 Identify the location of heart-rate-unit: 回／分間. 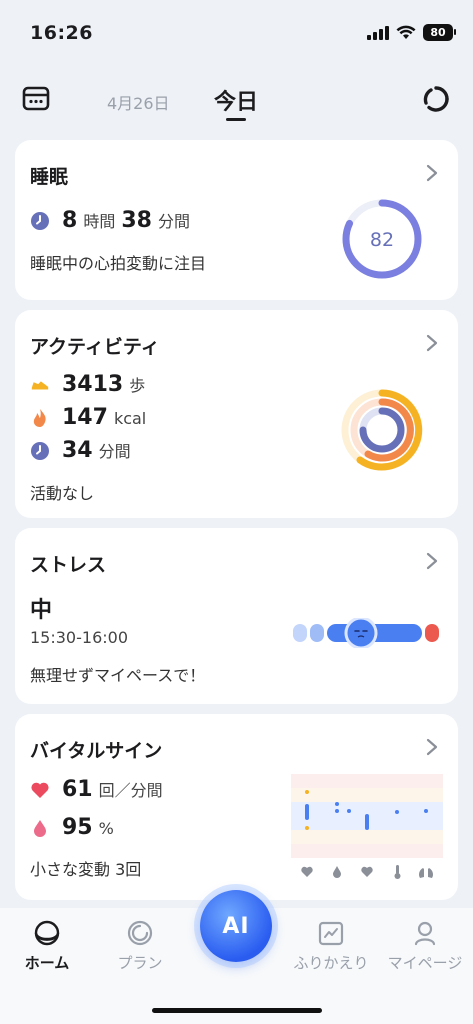
(130, 790).